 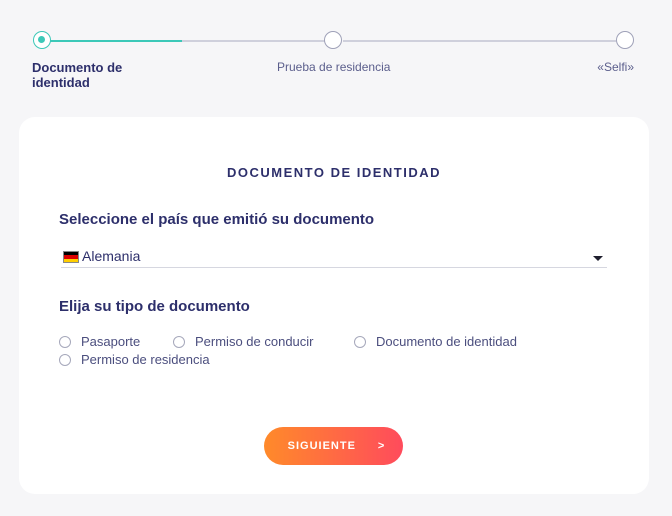 What do you see at coordinates (334, 172) in the screenshot?
I see `card-title: DOCUMENTO DE IDENTIDAD` at bounding box center [334, 172].